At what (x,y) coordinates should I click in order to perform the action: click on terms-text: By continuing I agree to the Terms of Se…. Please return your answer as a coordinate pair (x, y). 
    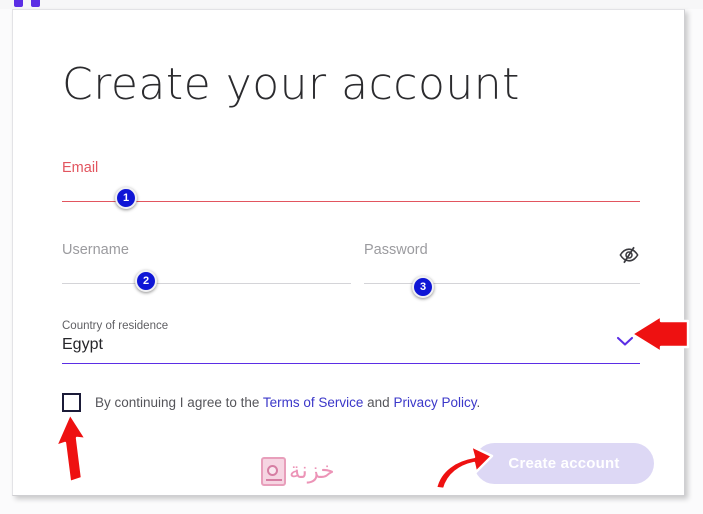
    Looking at the image, I should click on (287, 402).